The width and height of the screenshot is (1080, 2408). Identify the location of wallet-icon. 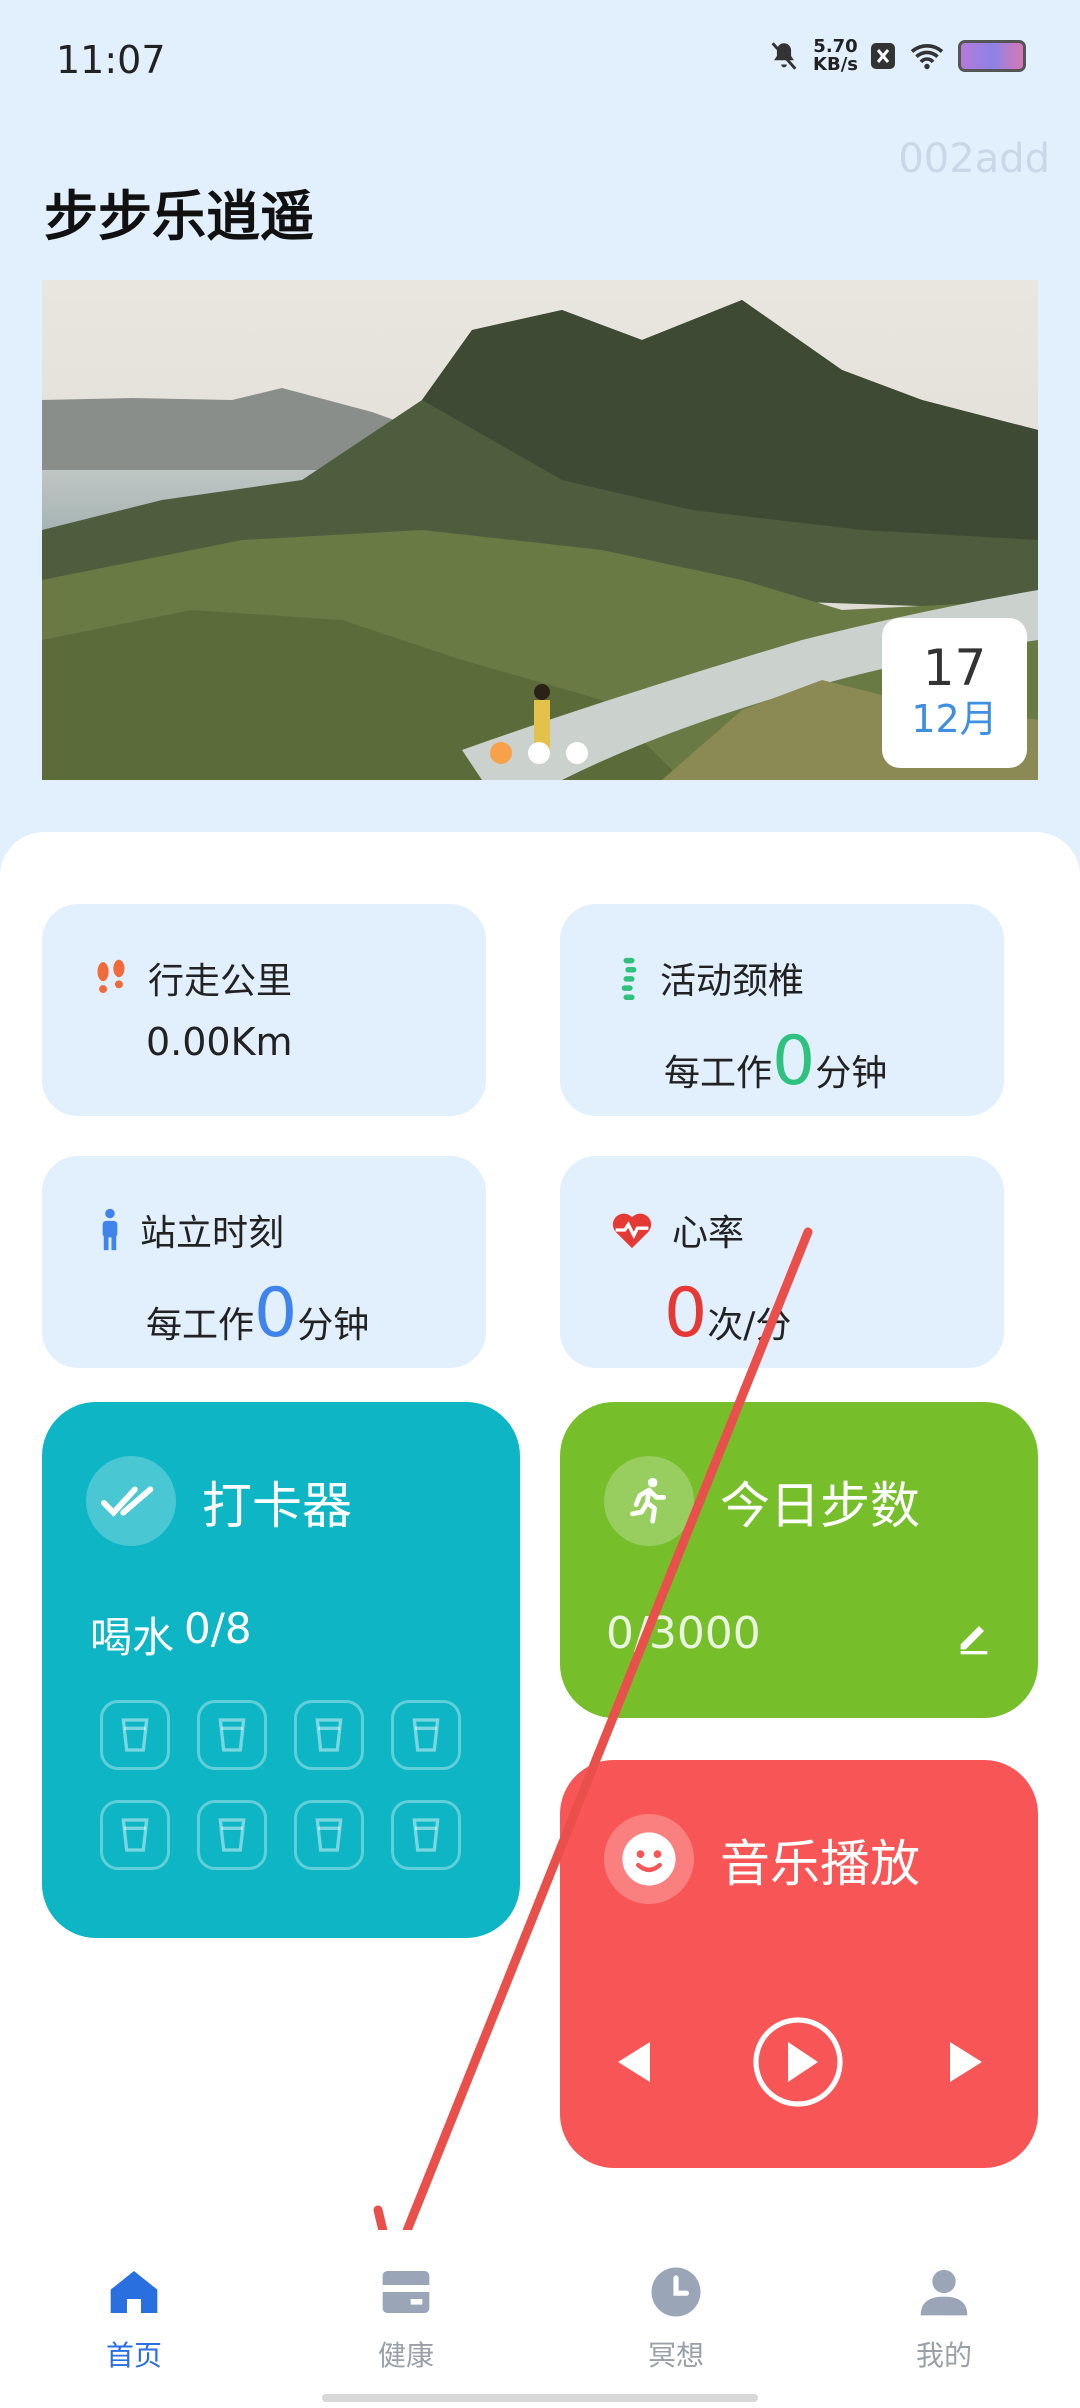
(406, 2292).